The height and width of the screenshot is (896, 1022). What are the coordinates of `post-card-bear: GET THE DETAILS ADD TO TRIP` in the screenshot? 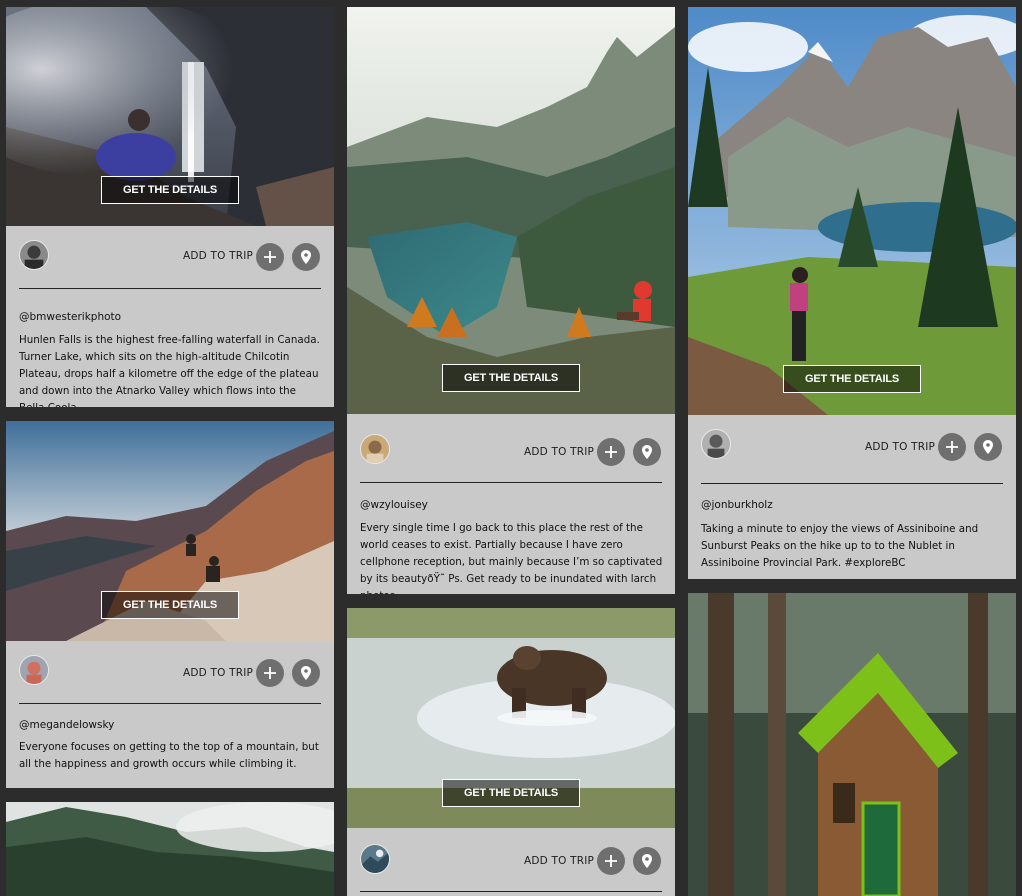 It's located at (511, 752).